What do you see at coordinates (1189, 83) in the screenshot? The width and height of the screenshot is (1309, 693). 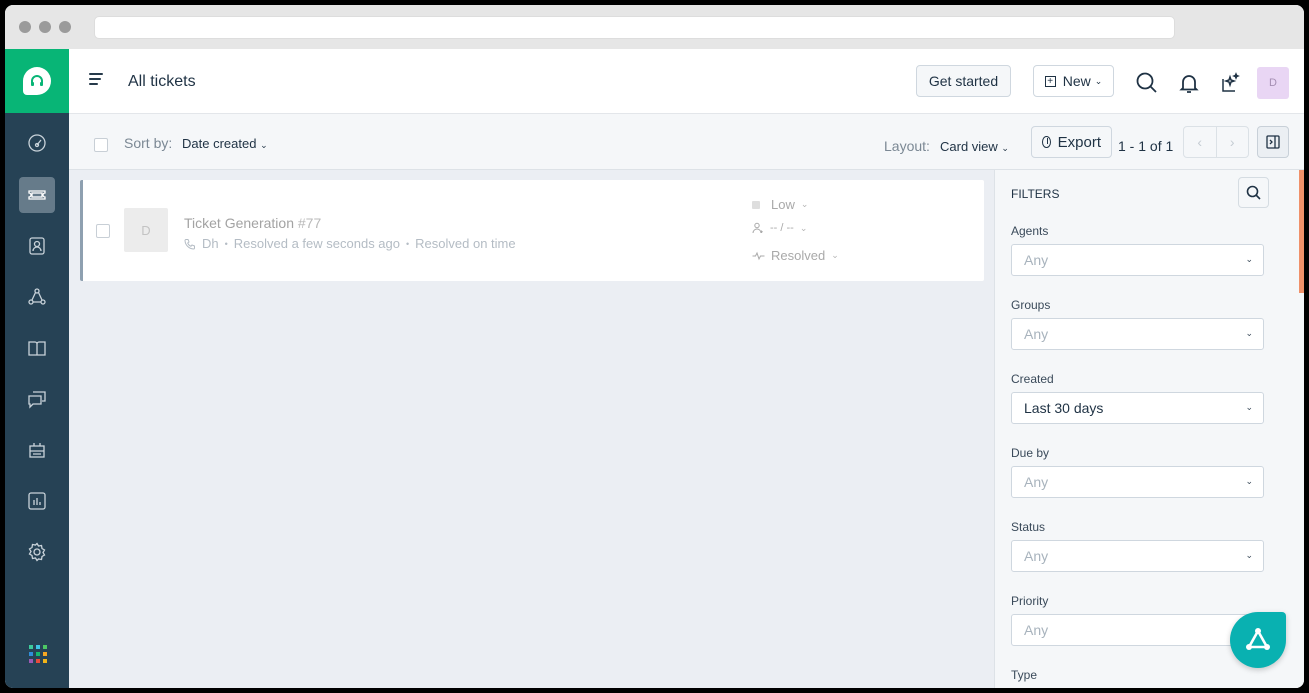 I see `notifications-button` at bounding box center [1189, 83].